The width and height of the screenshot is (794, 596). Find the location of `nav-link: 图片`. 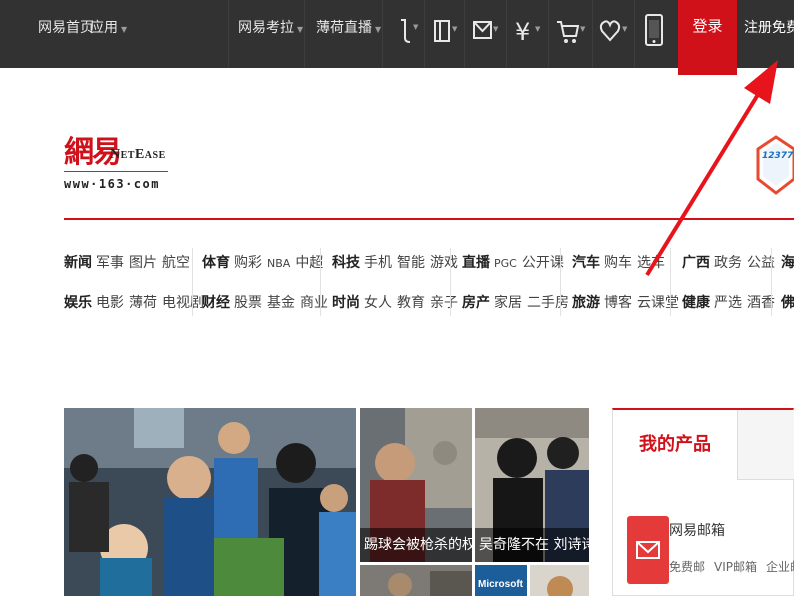

nav-link: 图片 is located at coordinates (143, 263).